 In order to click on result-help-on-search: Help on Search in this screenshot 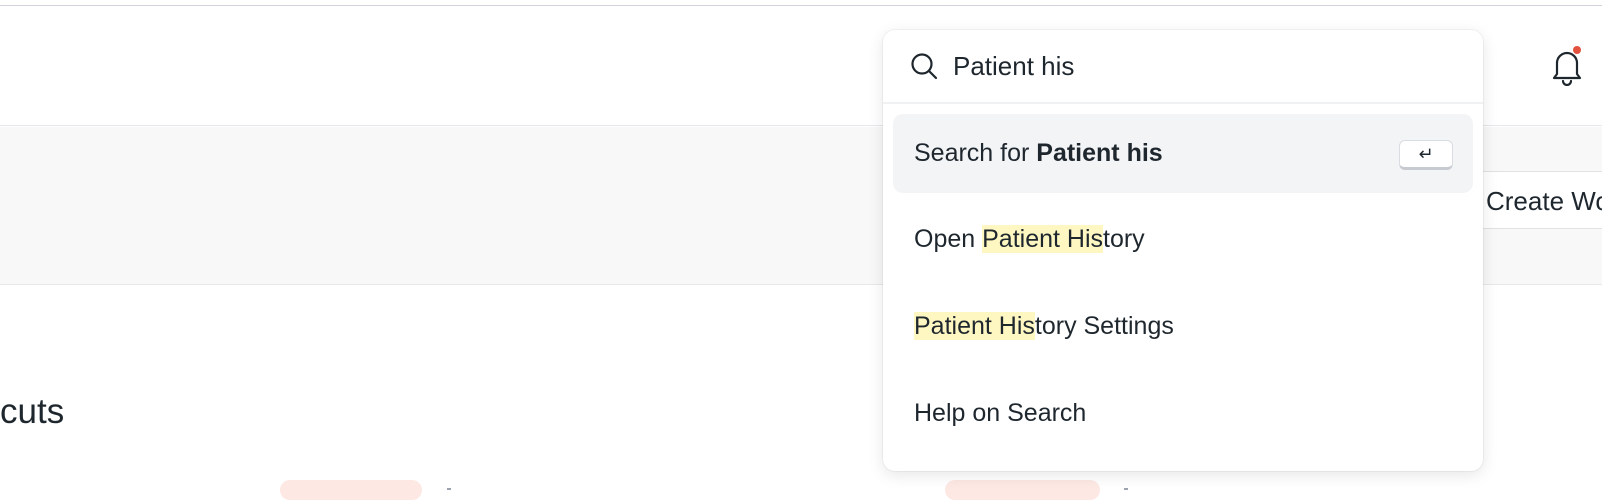, I will do `click(1183, 413)`.